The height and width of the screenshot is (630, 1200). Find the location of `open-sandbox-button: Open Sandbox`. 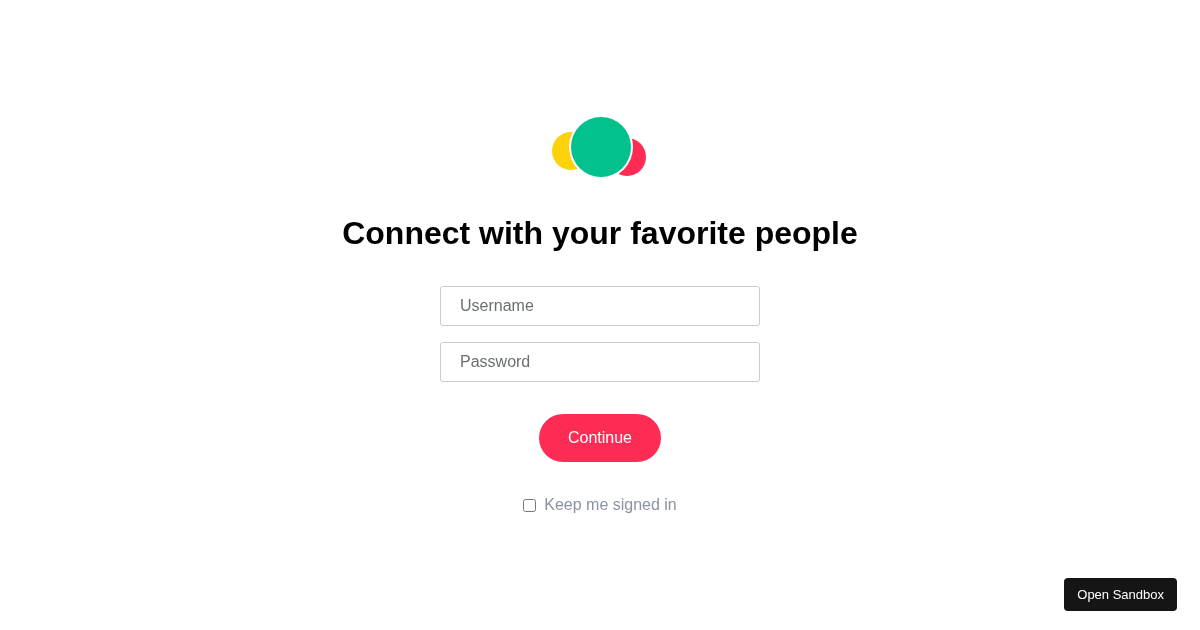

open-sandbox-button: Open Sandbox is located at coordinates (1120, 594).